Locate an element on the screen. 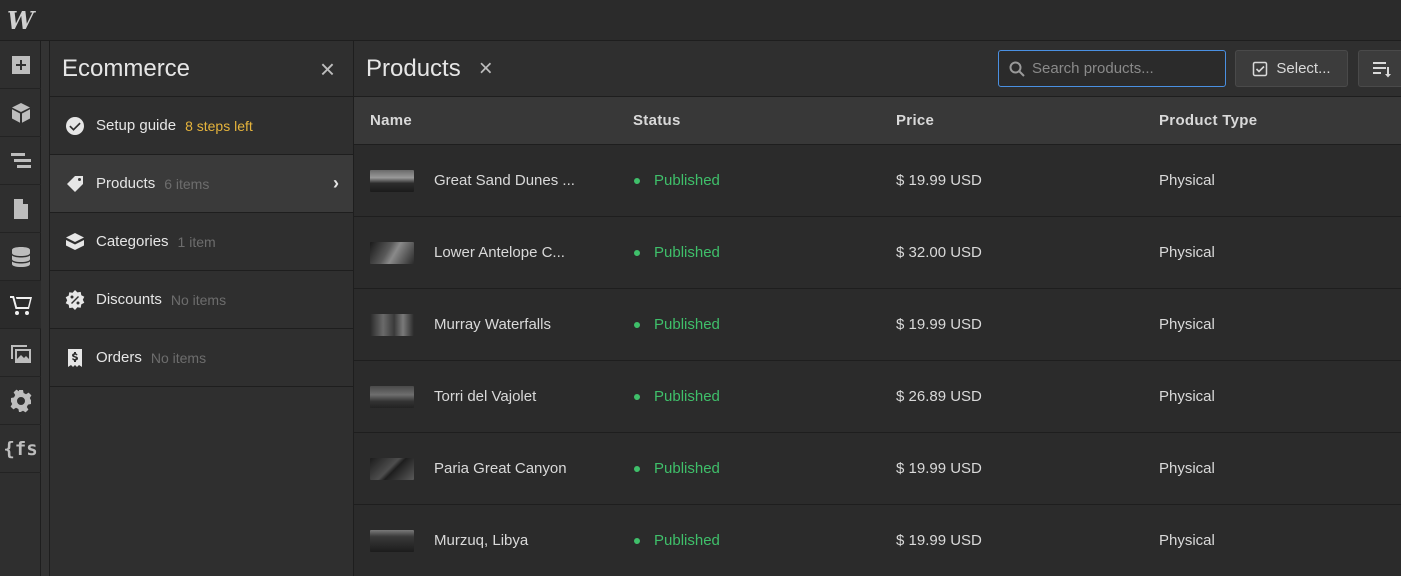  nav-item-setup-guide: Setup guide 8 steps left is located at coordinates (201, 126).